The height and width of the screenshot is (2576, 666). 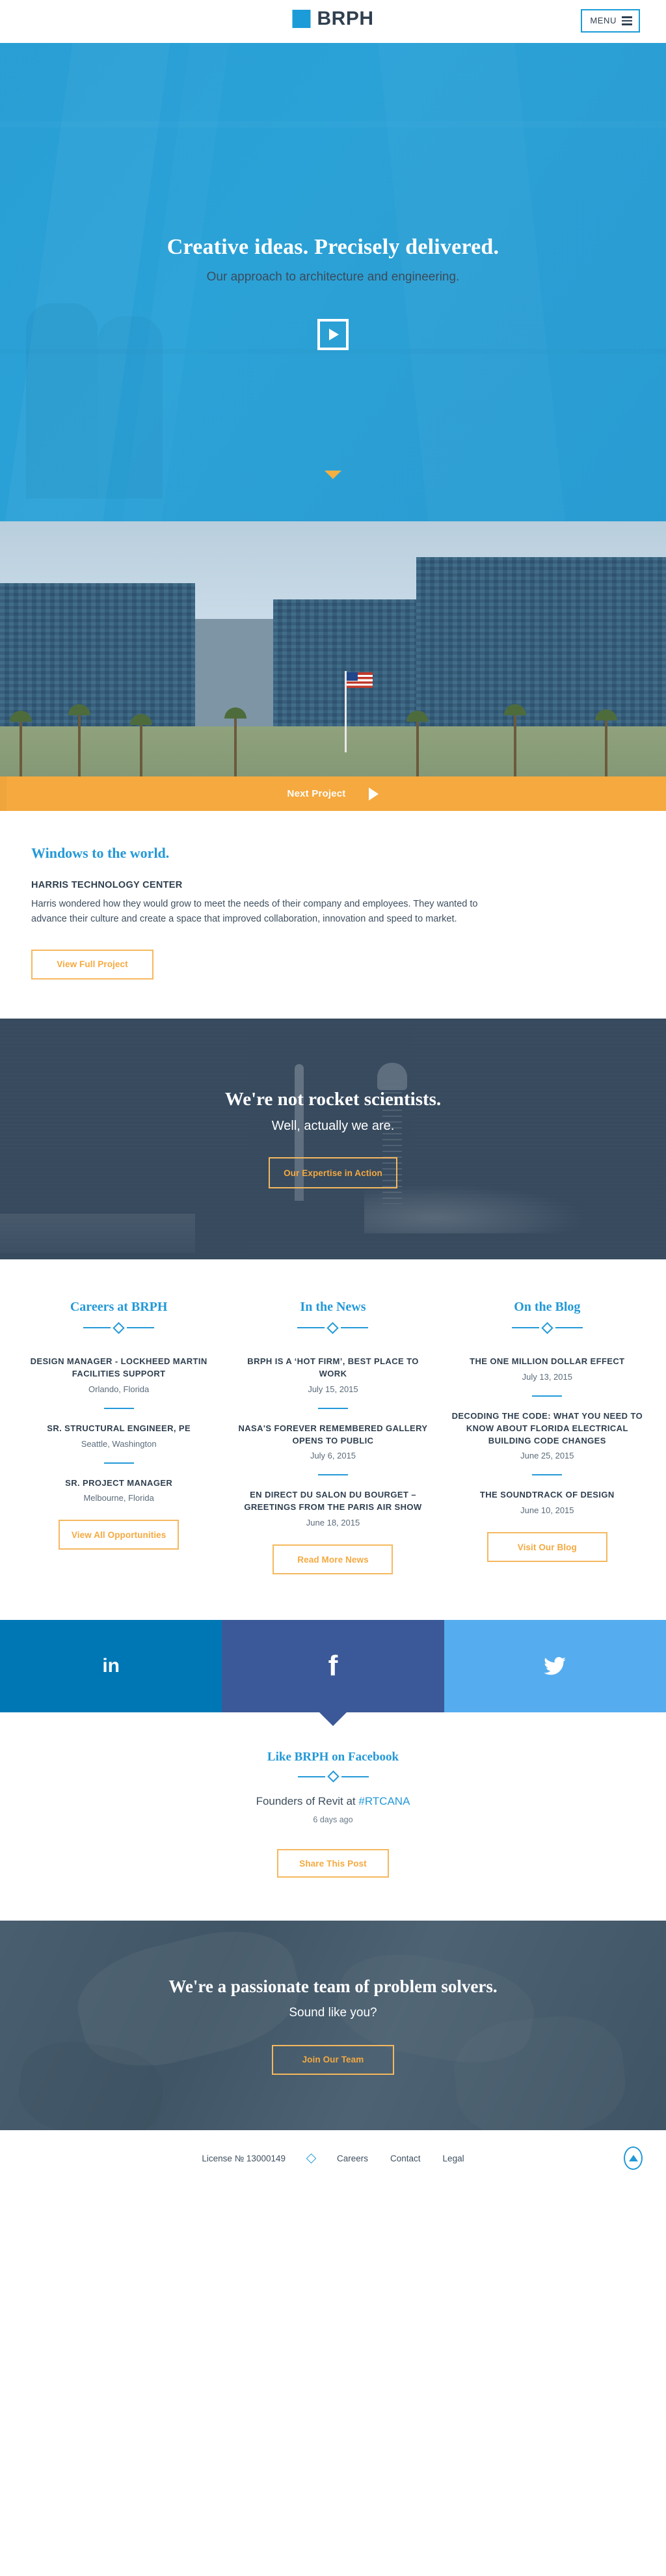 I want to click on item-title: BRPH IS A ‘HOT FIRM’, BEST PLACE TO WORK, so click(x=332, y=1368).